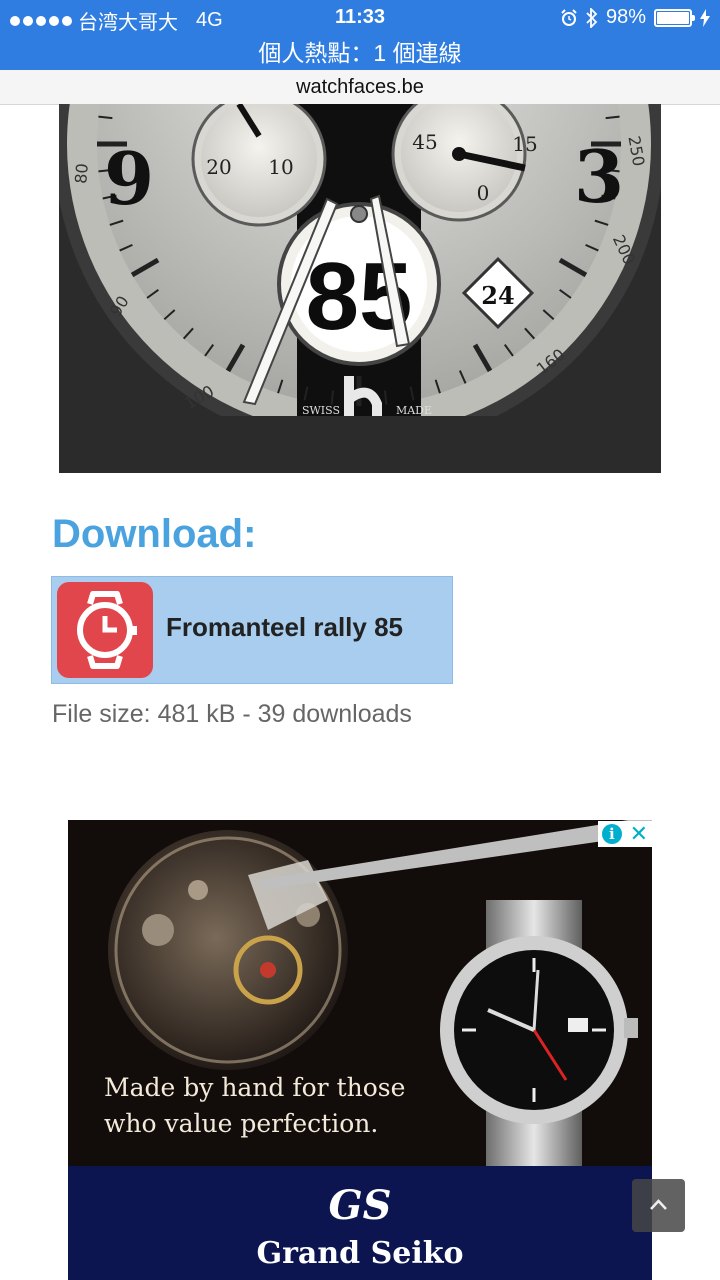  What do you see at coordinates (611, 834) in the screenshot?
I see `info-icon: i` at bounding box center [611, 834].